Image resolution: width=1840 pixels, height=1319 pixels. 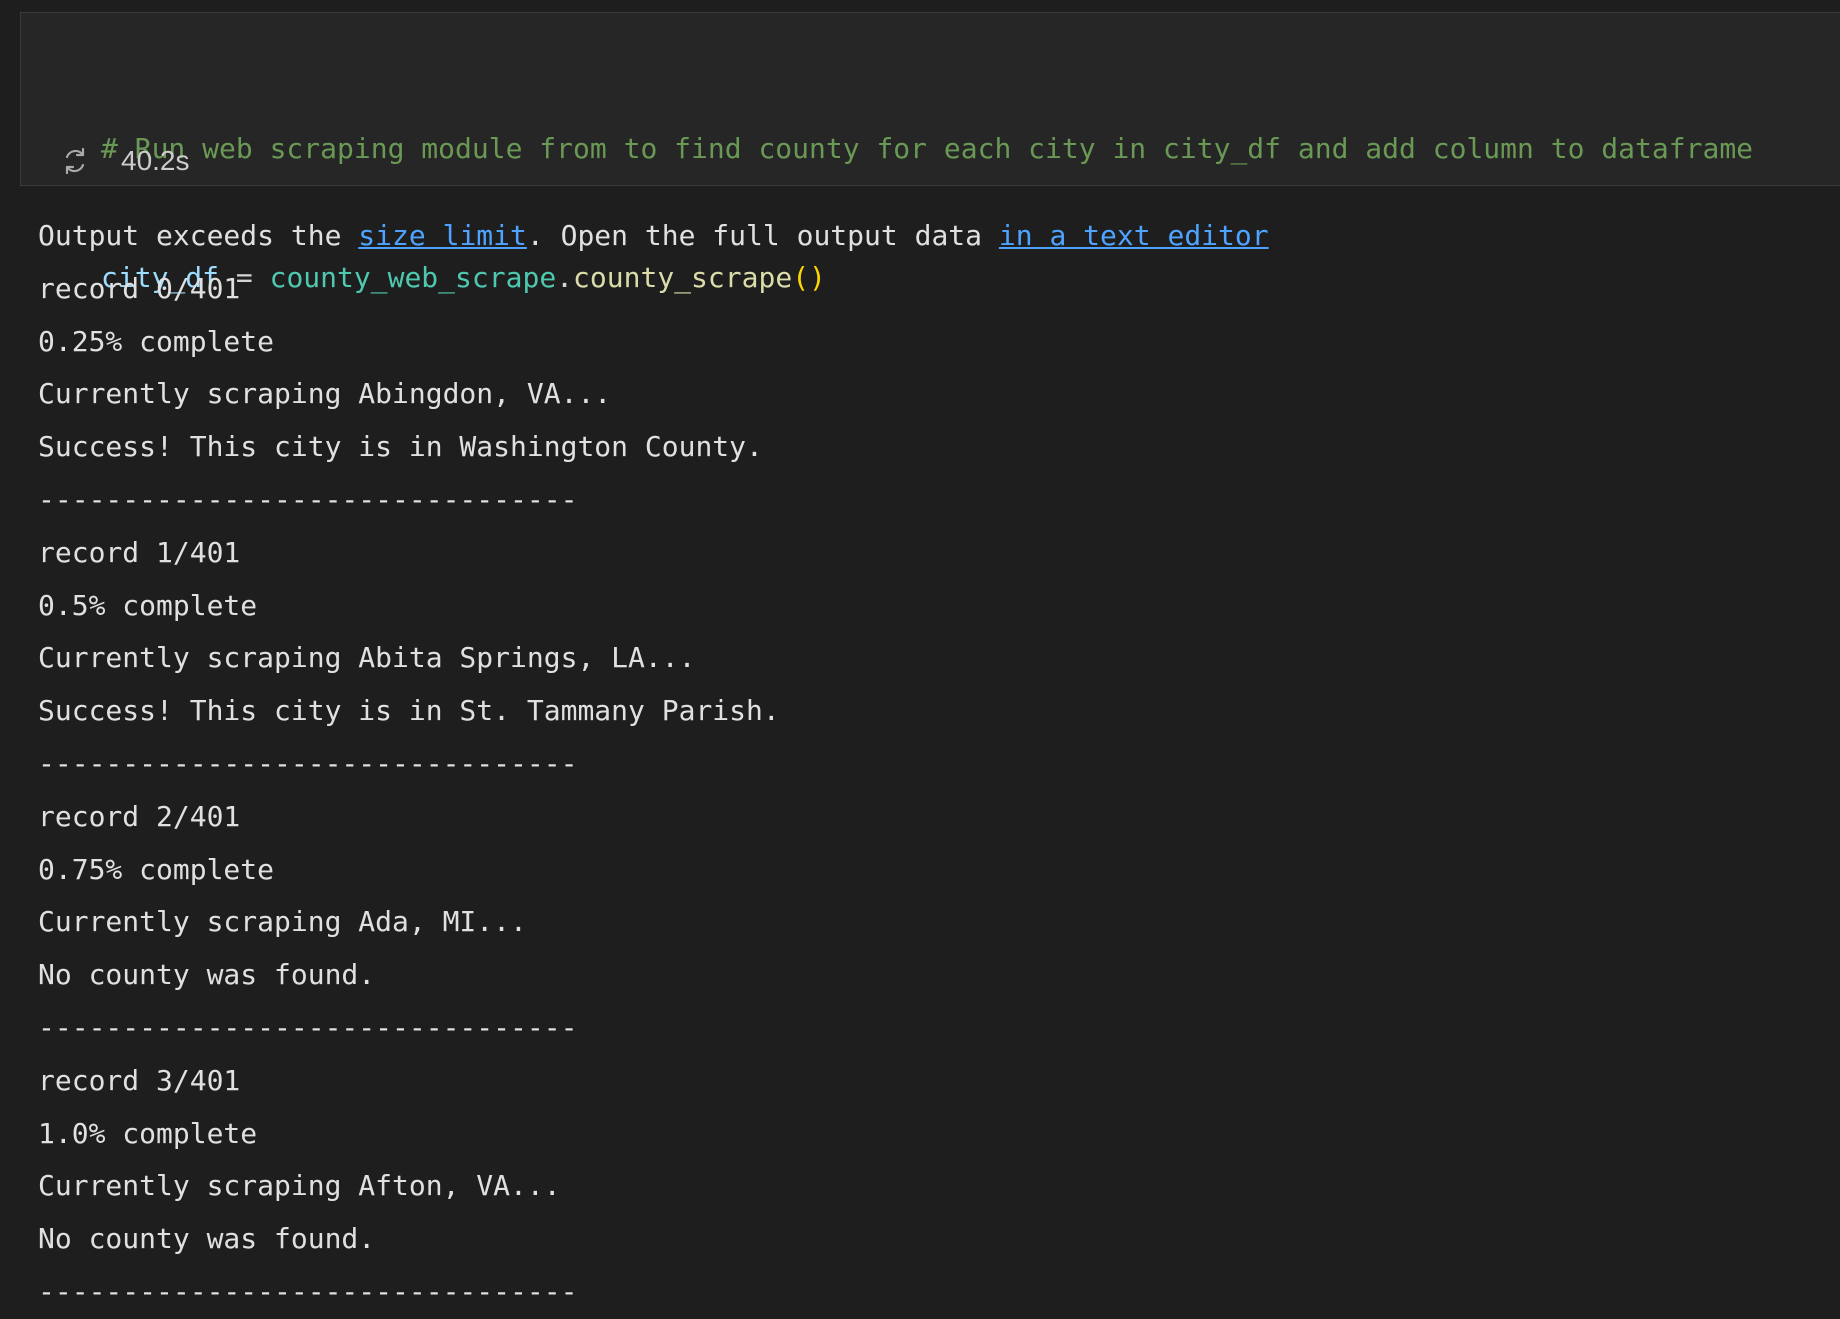 I want to click on output-line: 0.75% complete, so click(x=156, y=869).